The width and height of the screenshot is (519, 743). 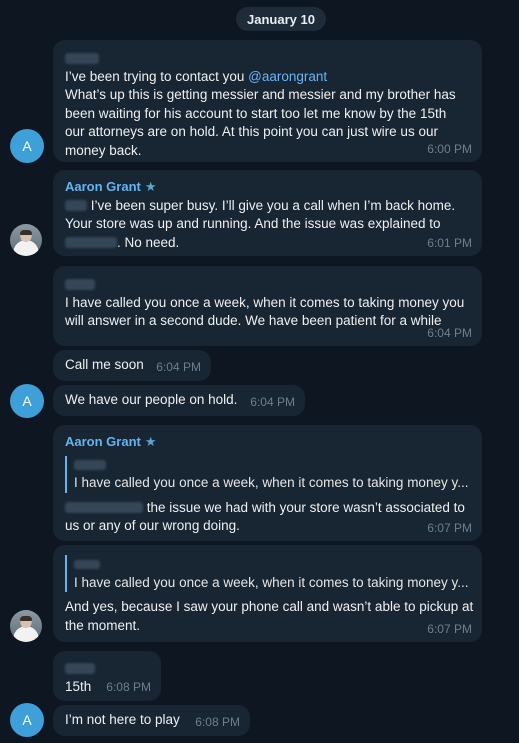 What do you see at coordinates (449, 148) in the screenshot?
I see `message-time: 6:00 PM` at bounding box center [449, 148].